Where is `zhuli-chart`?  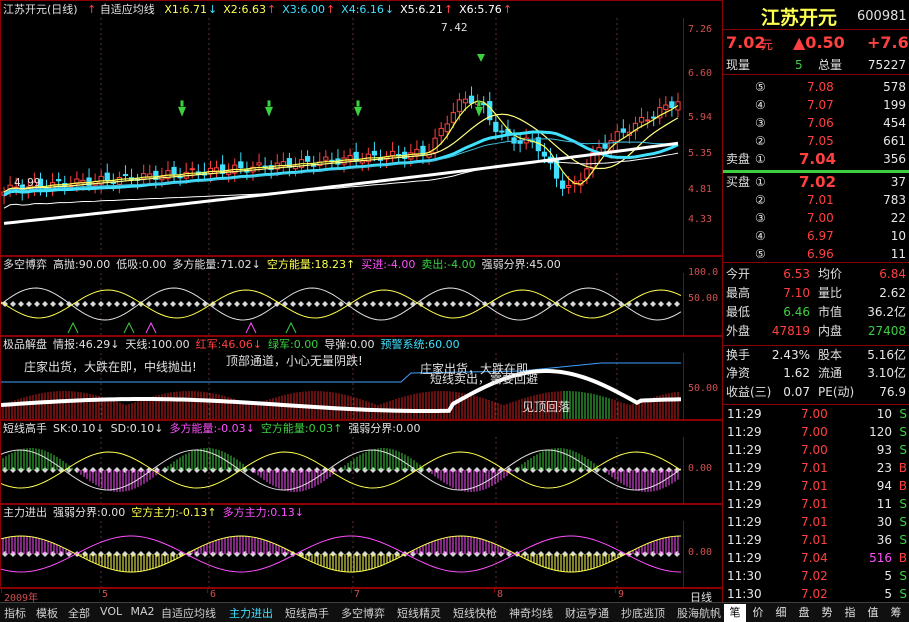
zhuli-chart is located at coordinates (341, 554).